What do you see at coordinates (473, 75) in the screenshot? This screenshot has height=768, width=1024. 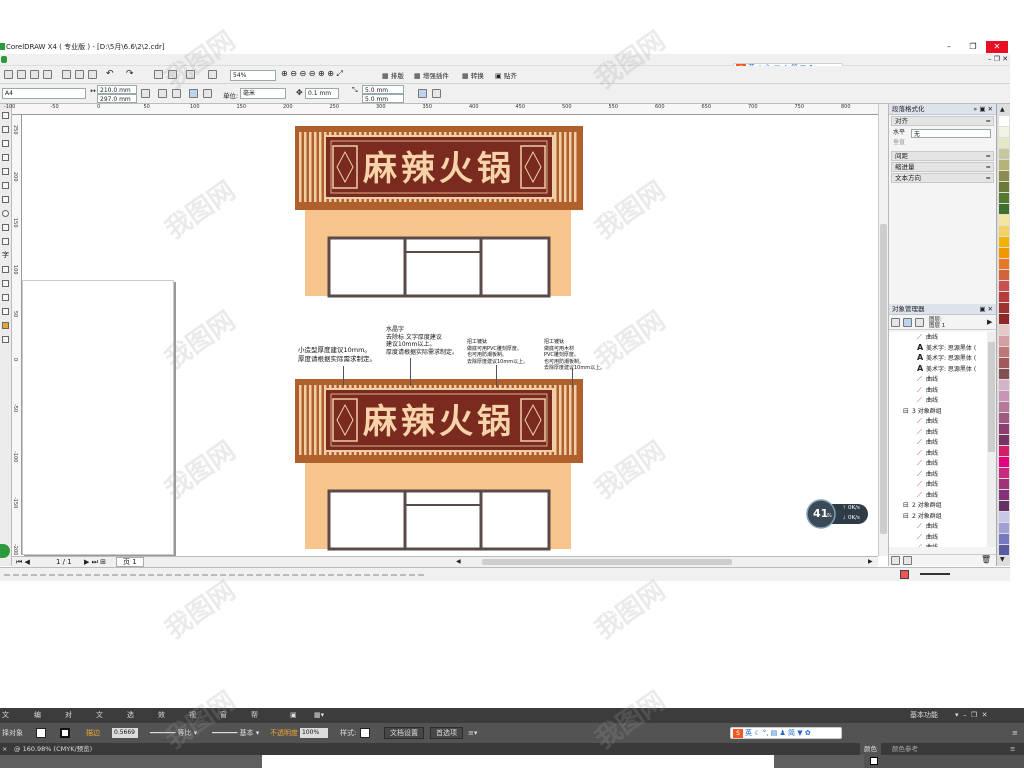 I see `convert-button: ▦ 转换` at bounding box center [473, 75].